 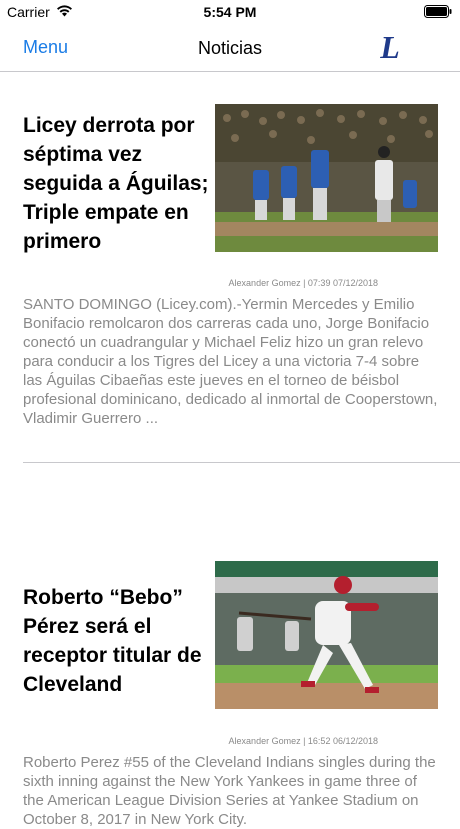 What do you see at coordinates (303, 741) in the screenshot?
I see `article-byline: Alexander Gomez | 16:52 06/12/2018` at bounding box center [303, 741].